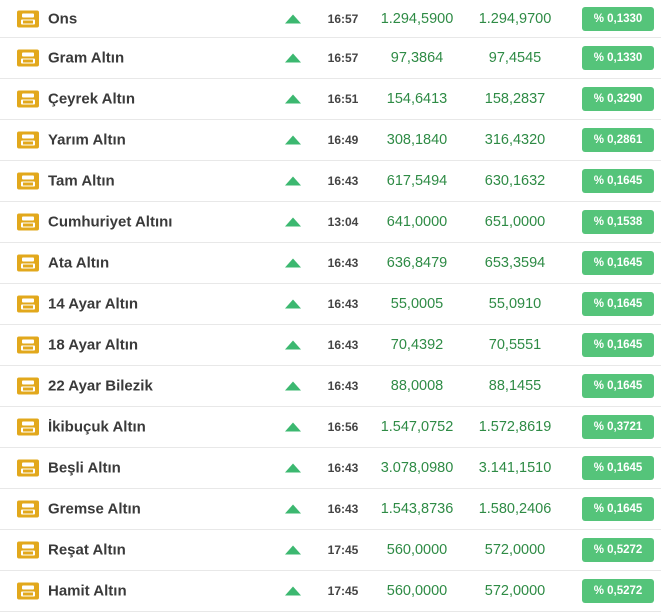 The image size is (661, 612). Describe the element at coordinates (417, 550) in the screenshot. I see `buy-price: 560,0000` at that location.